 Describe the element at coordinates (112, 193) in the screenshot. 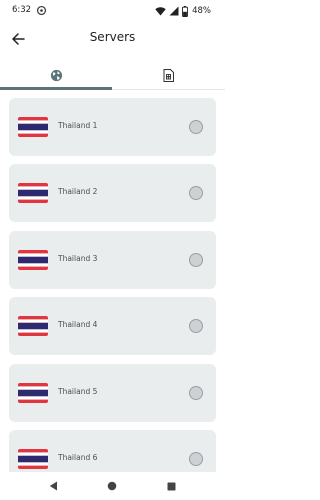

I see `server-item: Thailand 2` at that location.